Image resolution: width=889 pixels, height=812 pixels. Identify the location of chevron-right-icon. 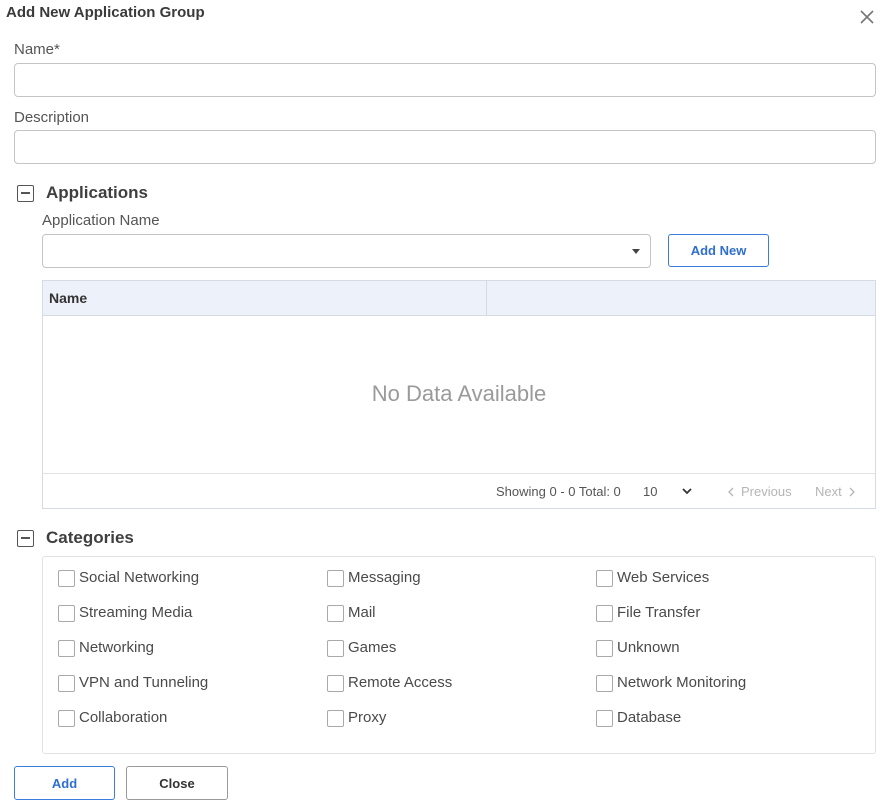
(852, 491).